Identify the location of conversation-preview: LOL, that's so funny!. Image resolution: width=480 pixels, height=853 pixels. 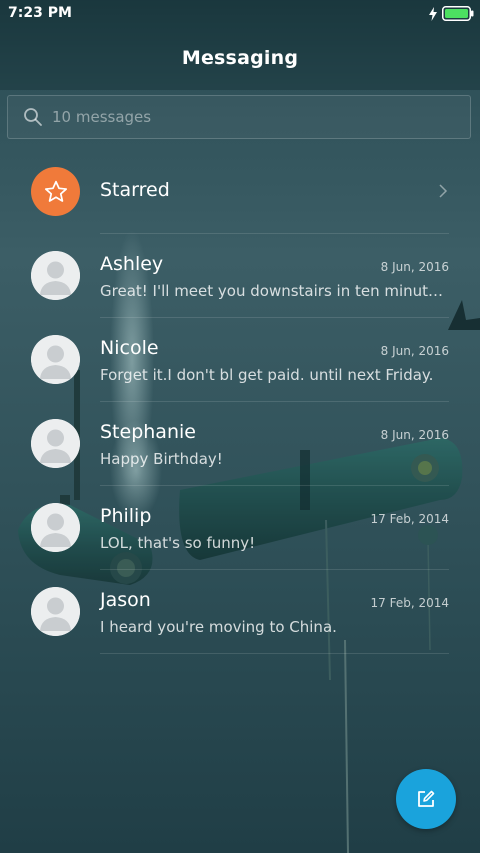
(178, 543).